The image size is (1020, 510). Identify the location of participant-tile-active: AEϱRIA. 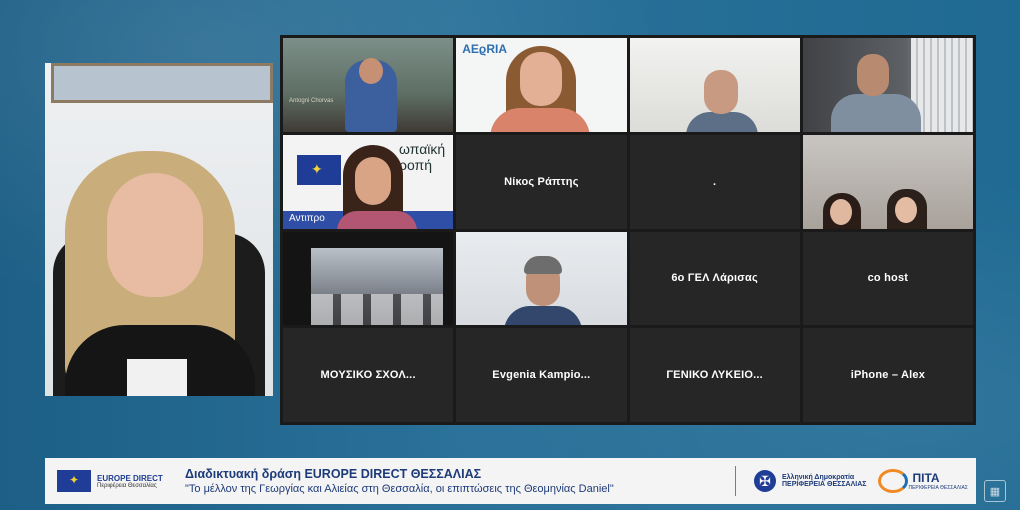
(541, 85).